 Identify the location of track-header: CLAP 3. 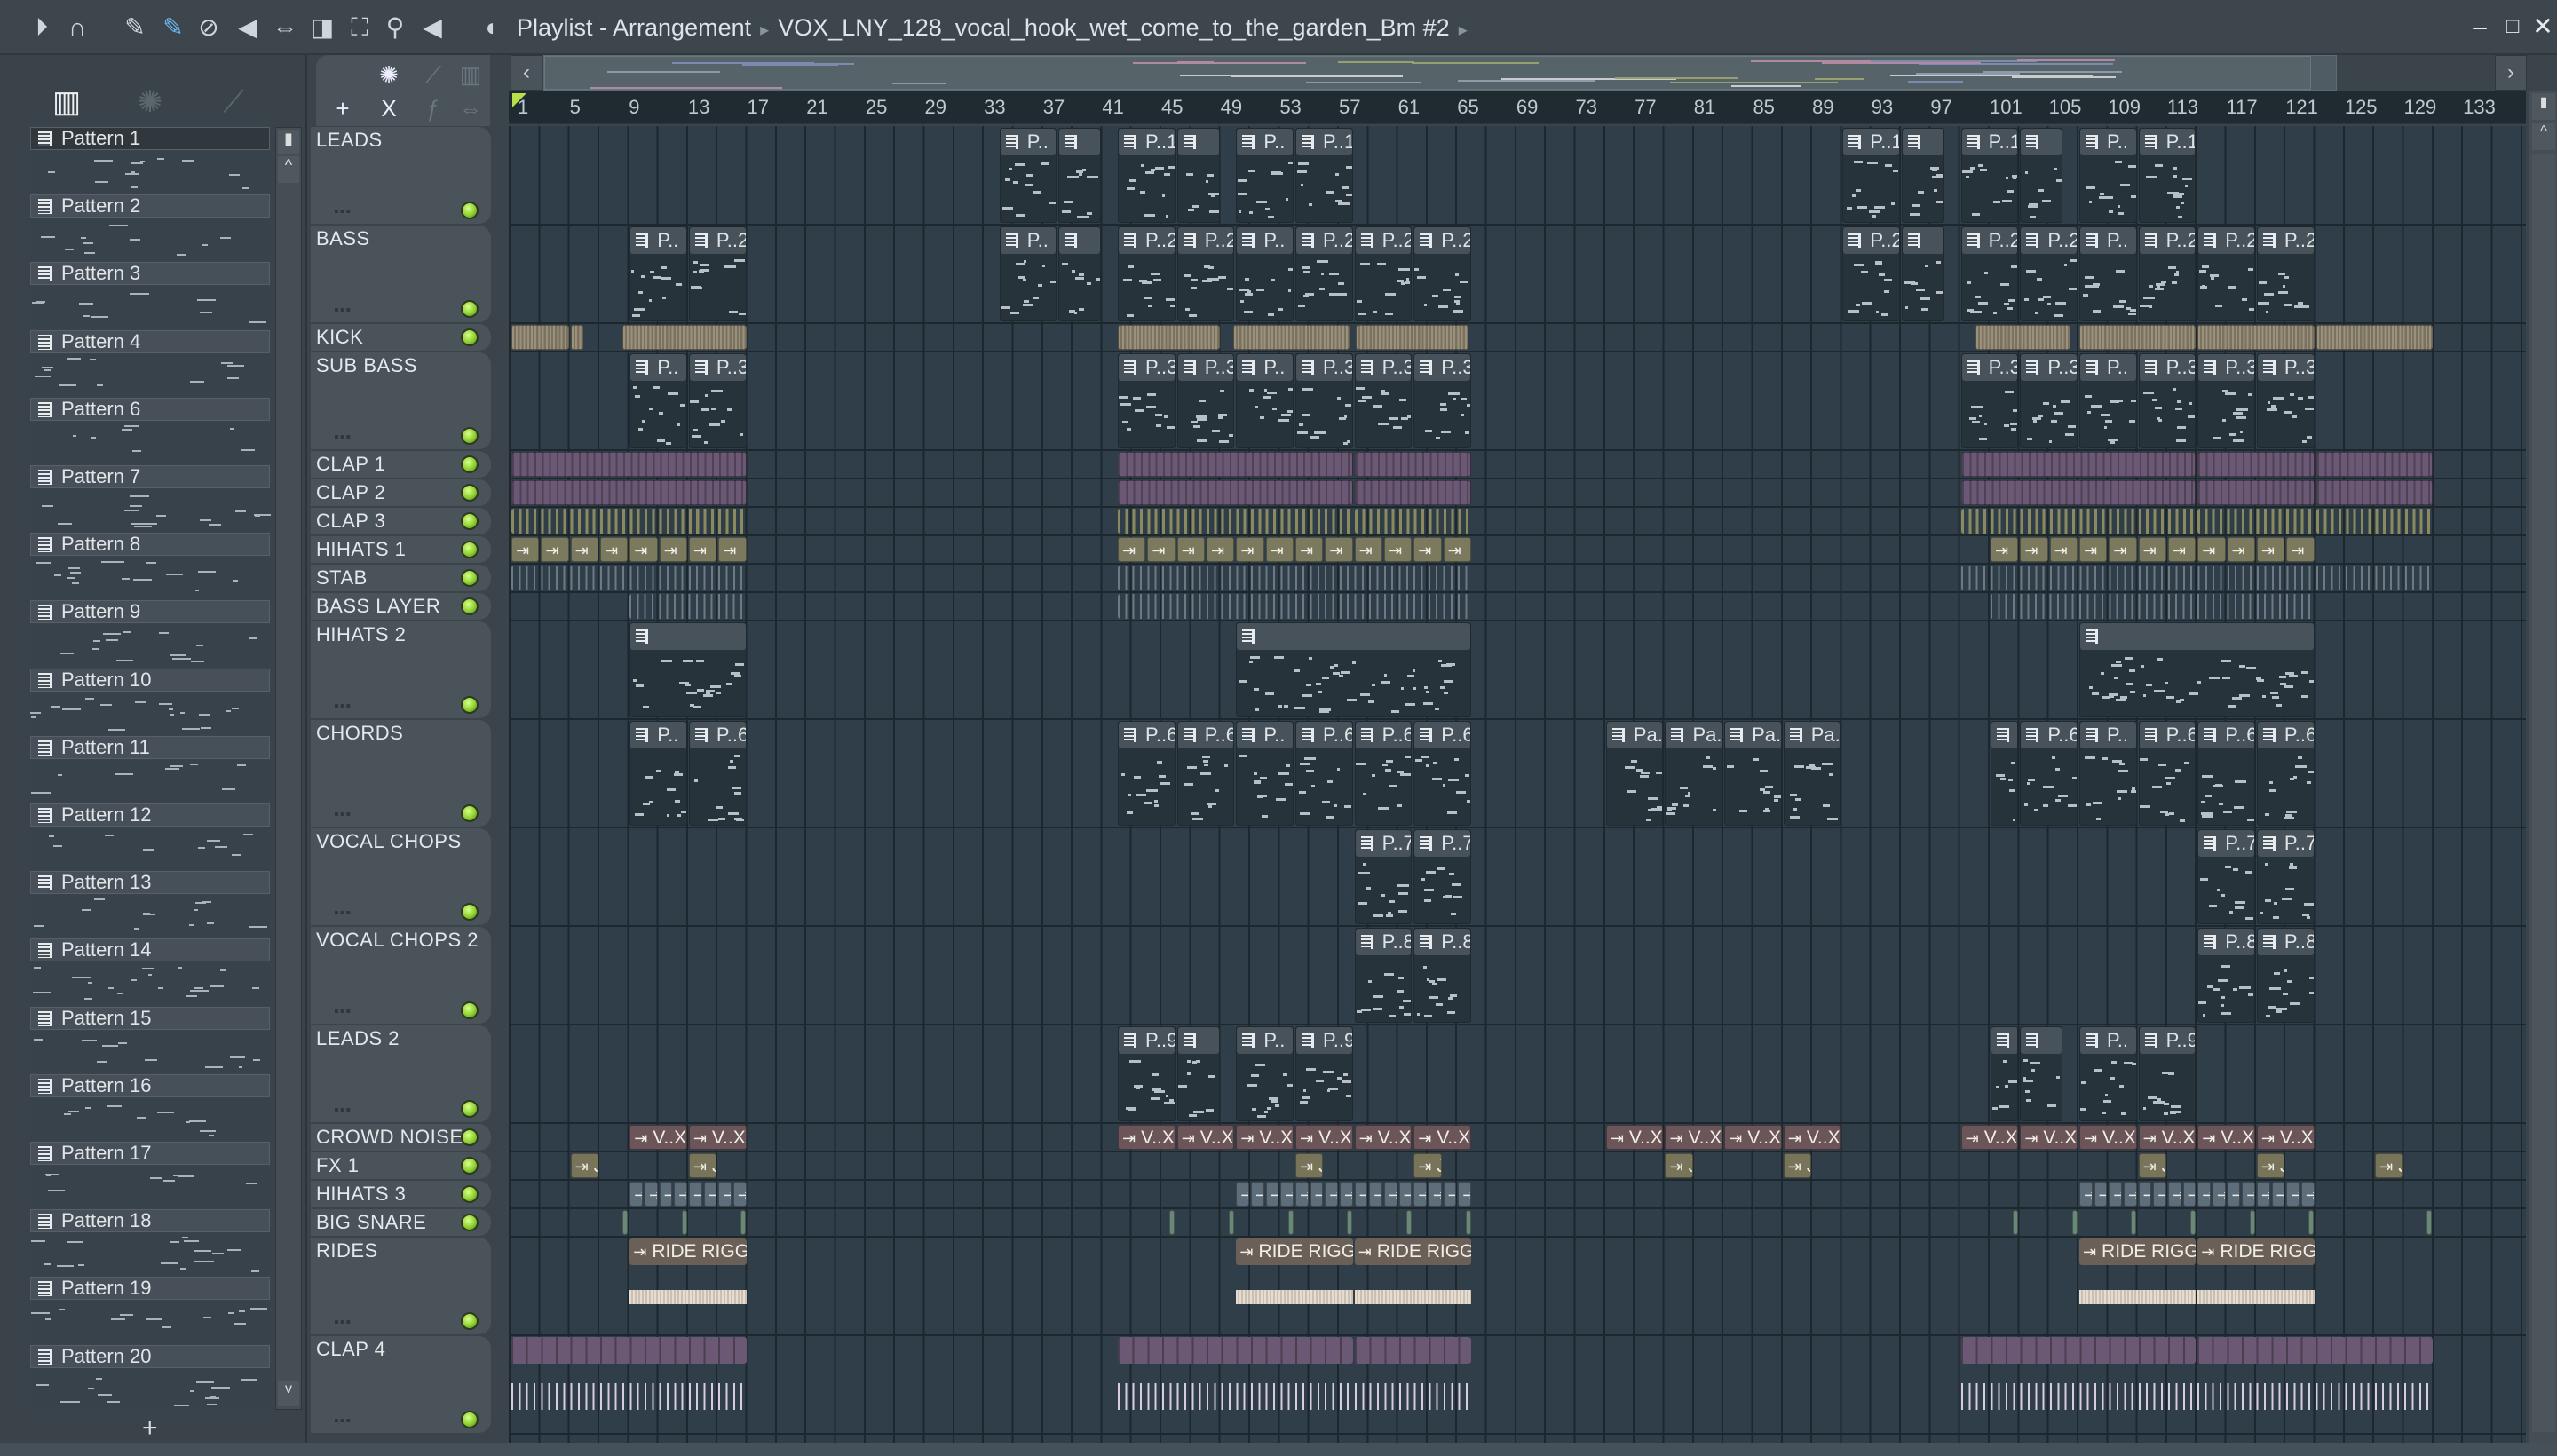
(401, 521).